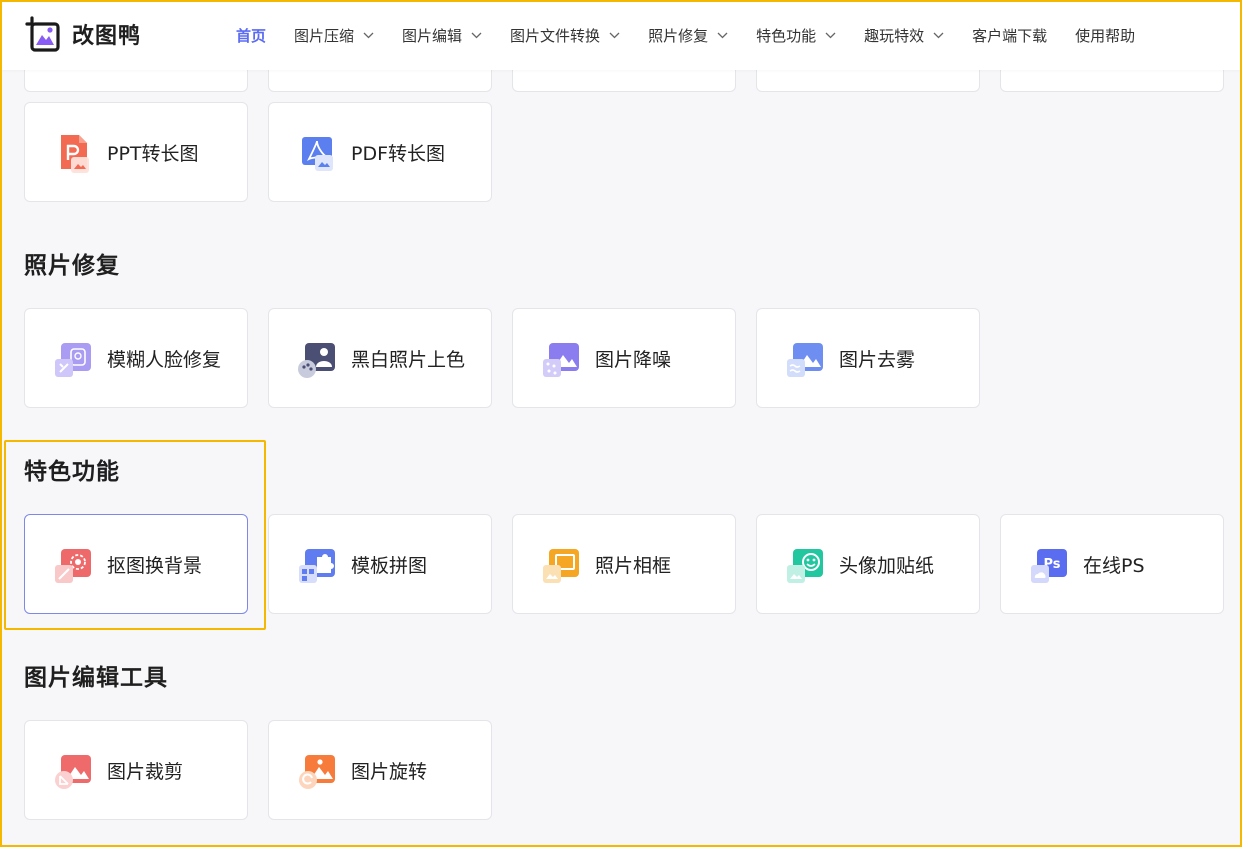 The height and width of the screenshot is (847, 1242). What do you see at coordinates (107, 36) in the screenshot?
I see `logo-text: 改图鸭` at bounding box center [107, 36].